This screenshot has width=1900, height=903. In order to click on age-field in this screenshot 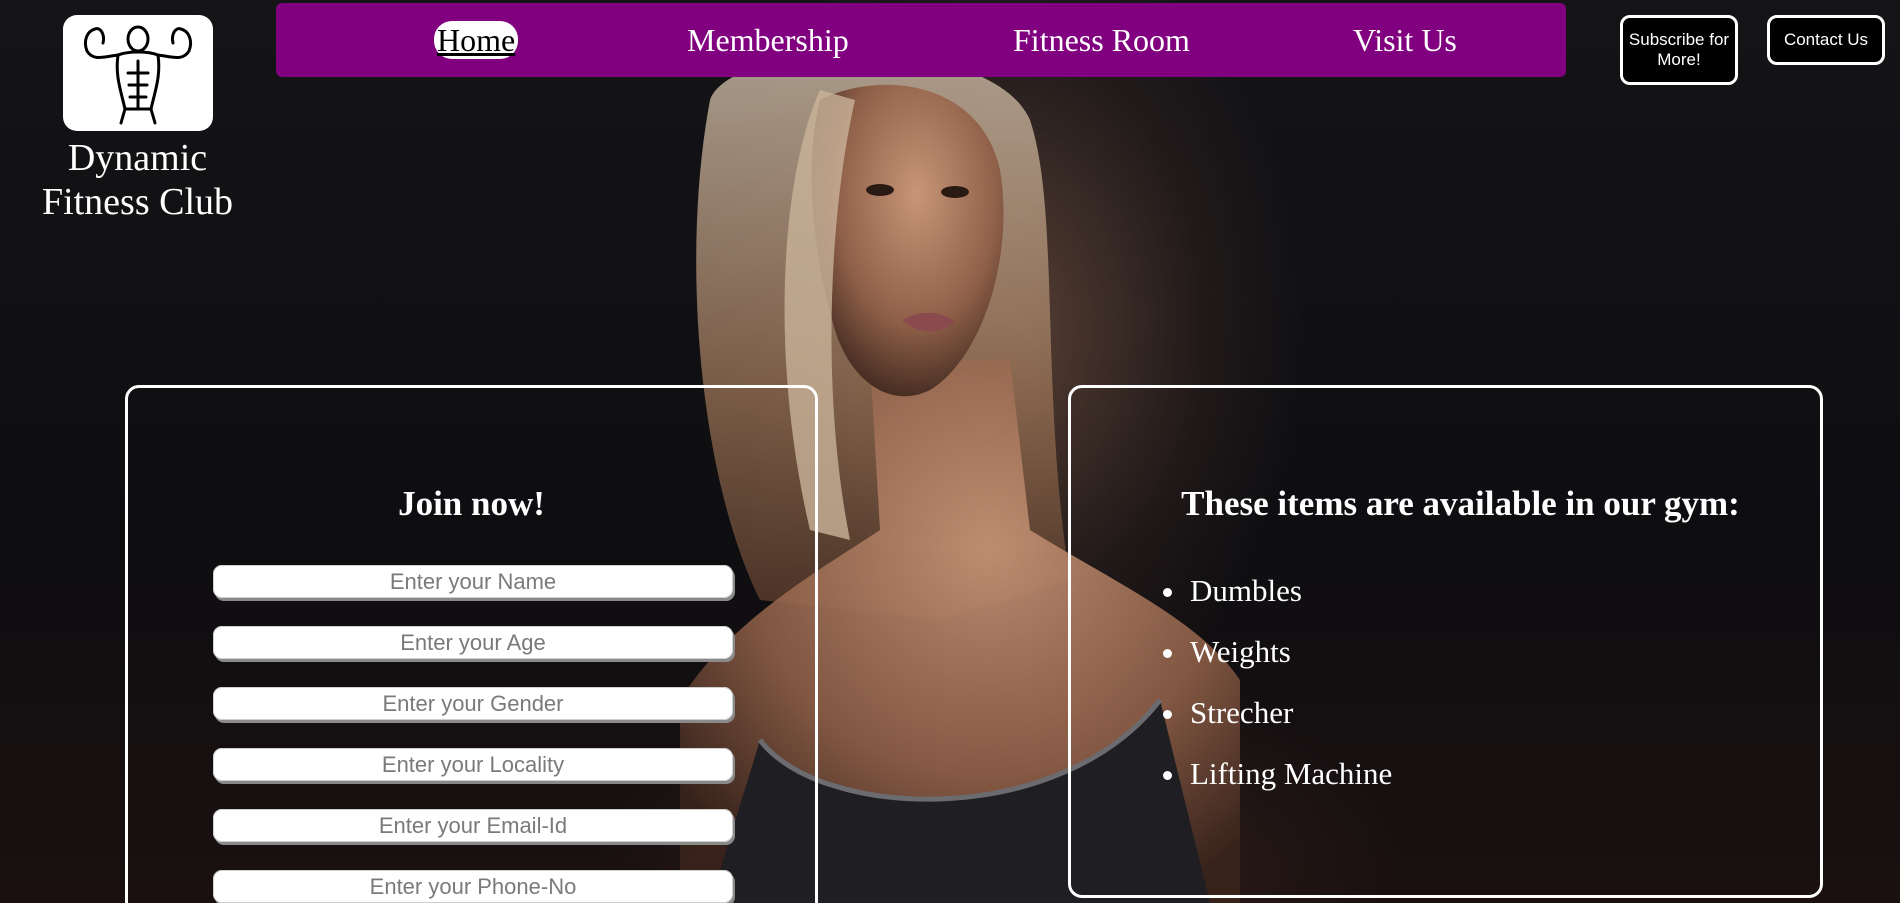, I will do `click(473, 642)`.